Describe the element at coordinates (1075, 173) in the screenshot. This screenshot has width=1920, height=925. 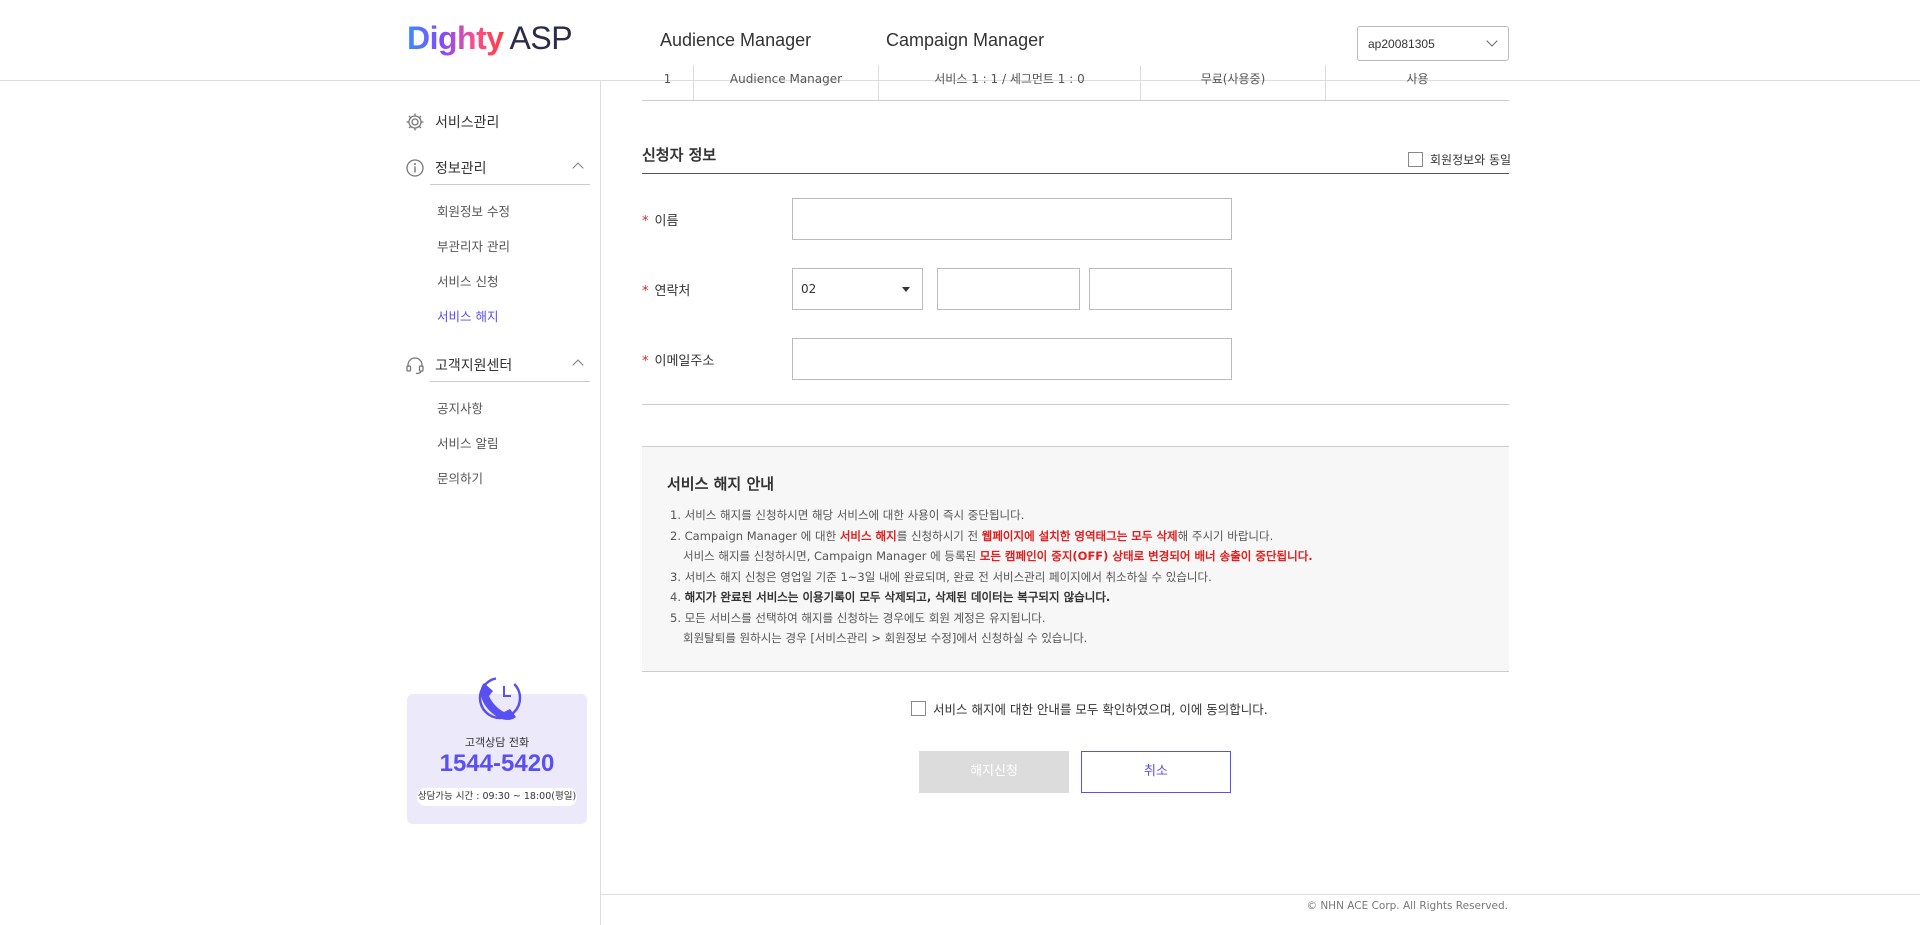
I see `section-divider` at that location.